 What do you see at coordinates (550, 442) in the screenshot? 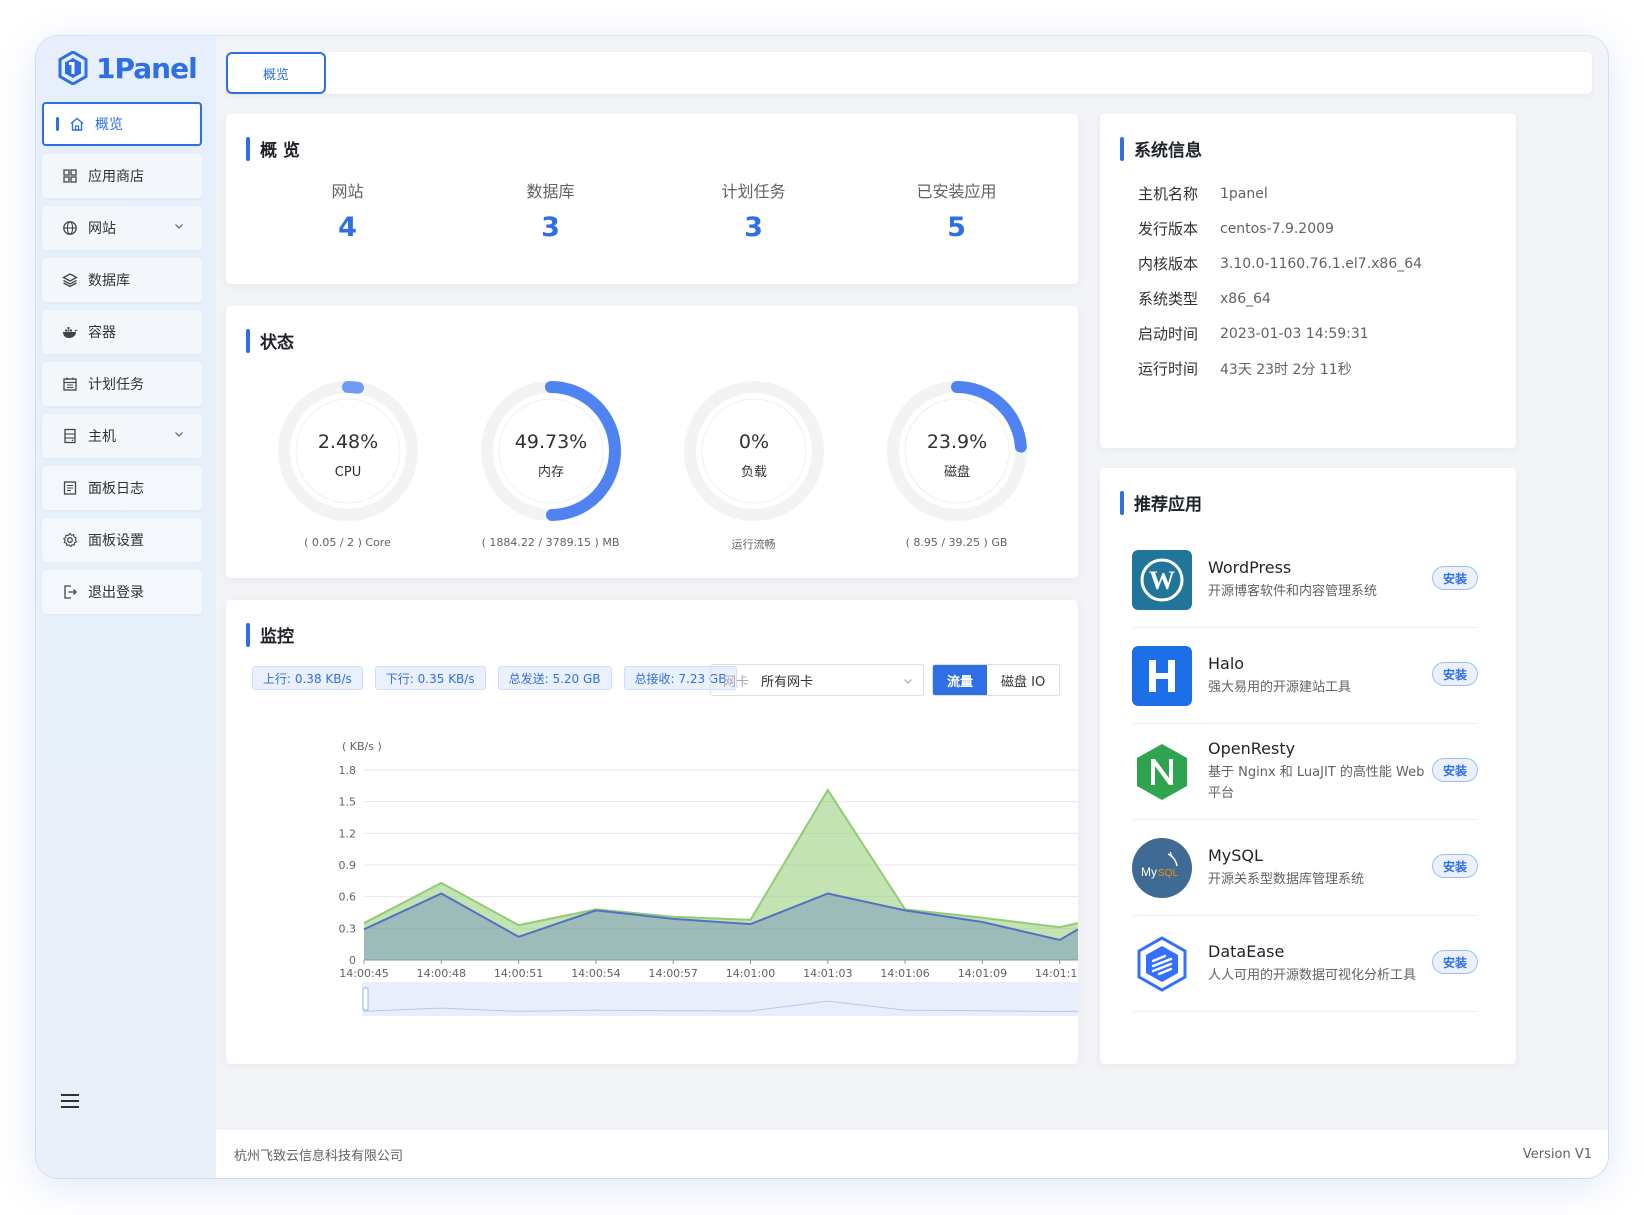
I see `gauge-value: 49.73%` at bounding box center [550, 442].